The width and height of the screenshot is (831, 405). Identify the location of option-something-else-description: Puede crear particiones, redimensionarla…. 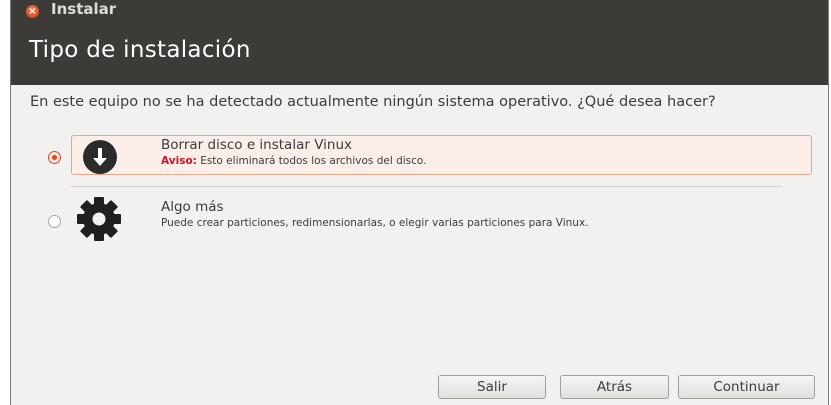
(375, 223).